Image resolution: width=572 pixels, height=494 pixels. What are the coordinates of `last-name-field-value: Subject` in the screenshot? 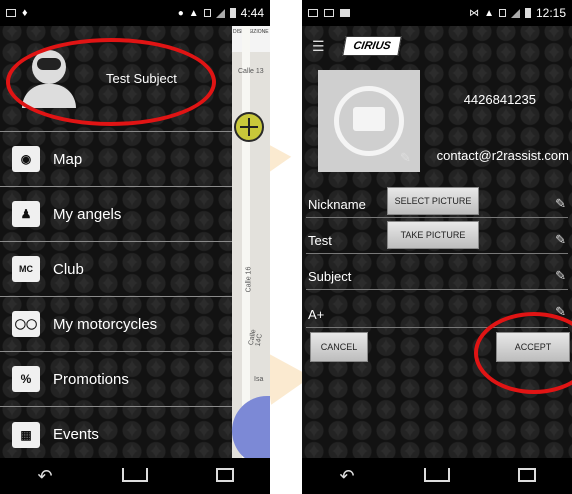 It's located at (330, 276).